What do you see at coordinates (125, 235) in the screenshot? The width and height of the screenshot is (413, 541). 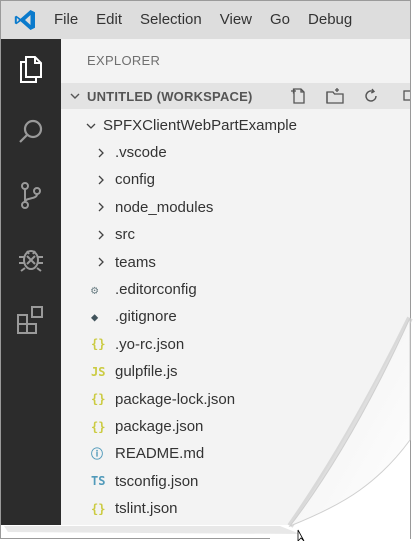 I see `folder-name: src` at bounding box center [125, 235].